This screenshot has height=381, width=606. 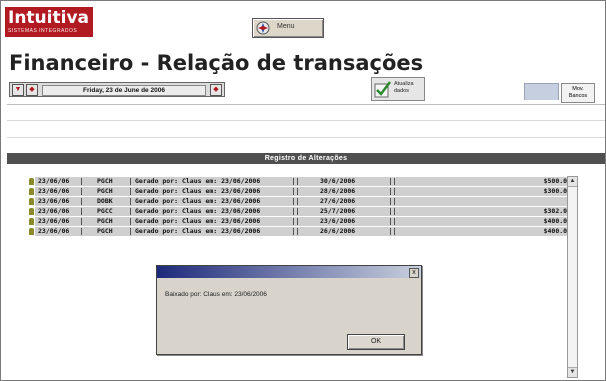 I want to click on cell-due-date: 23/6/2006, so click(x=338, y=221).